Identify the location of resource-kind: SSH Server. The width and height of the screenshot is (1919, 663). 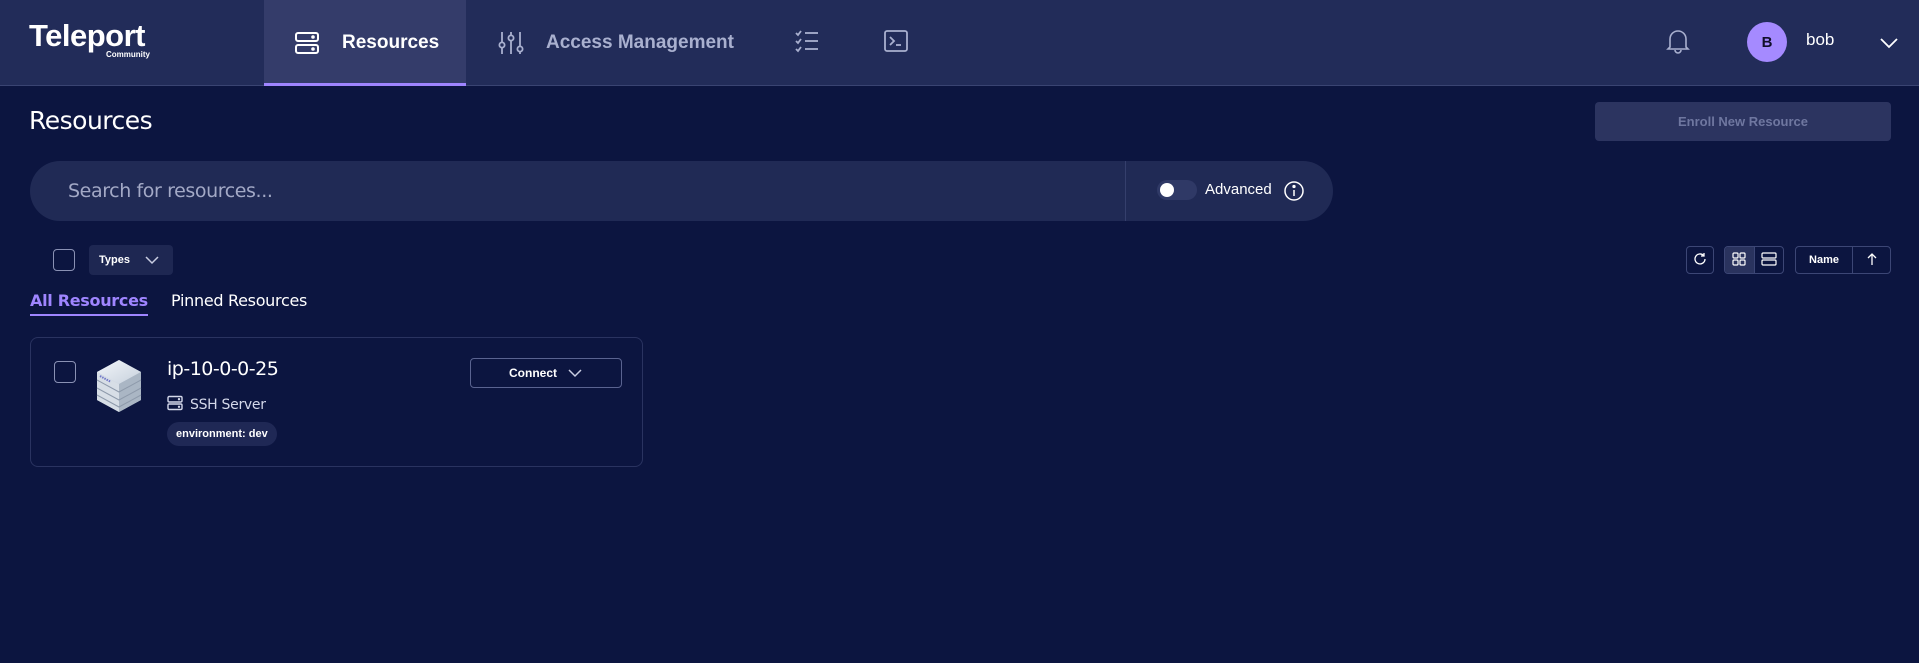
(216, 405).